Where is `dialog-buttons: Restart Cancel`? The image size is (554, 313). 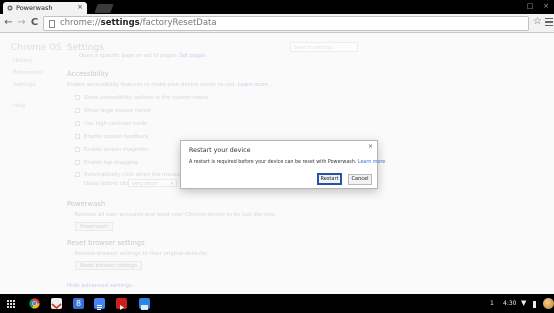 dialog-buttons: Restart Cancel is located at coordinates (344, 179).